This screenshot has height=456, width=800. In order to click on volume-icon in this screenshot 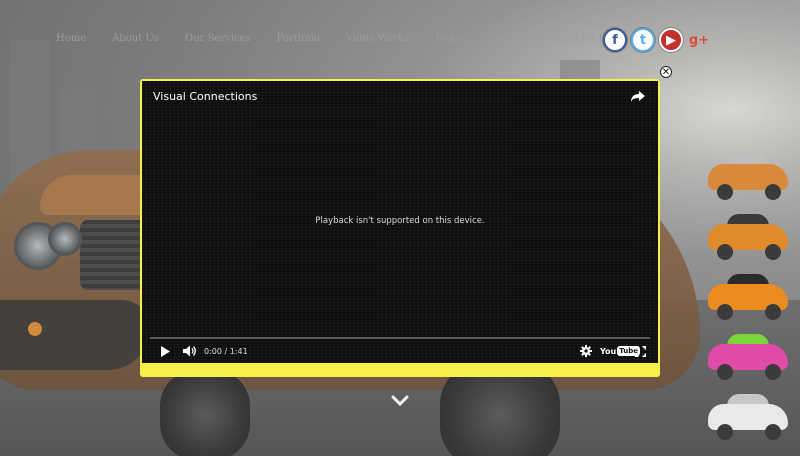, I will do `click(190, 351)`.